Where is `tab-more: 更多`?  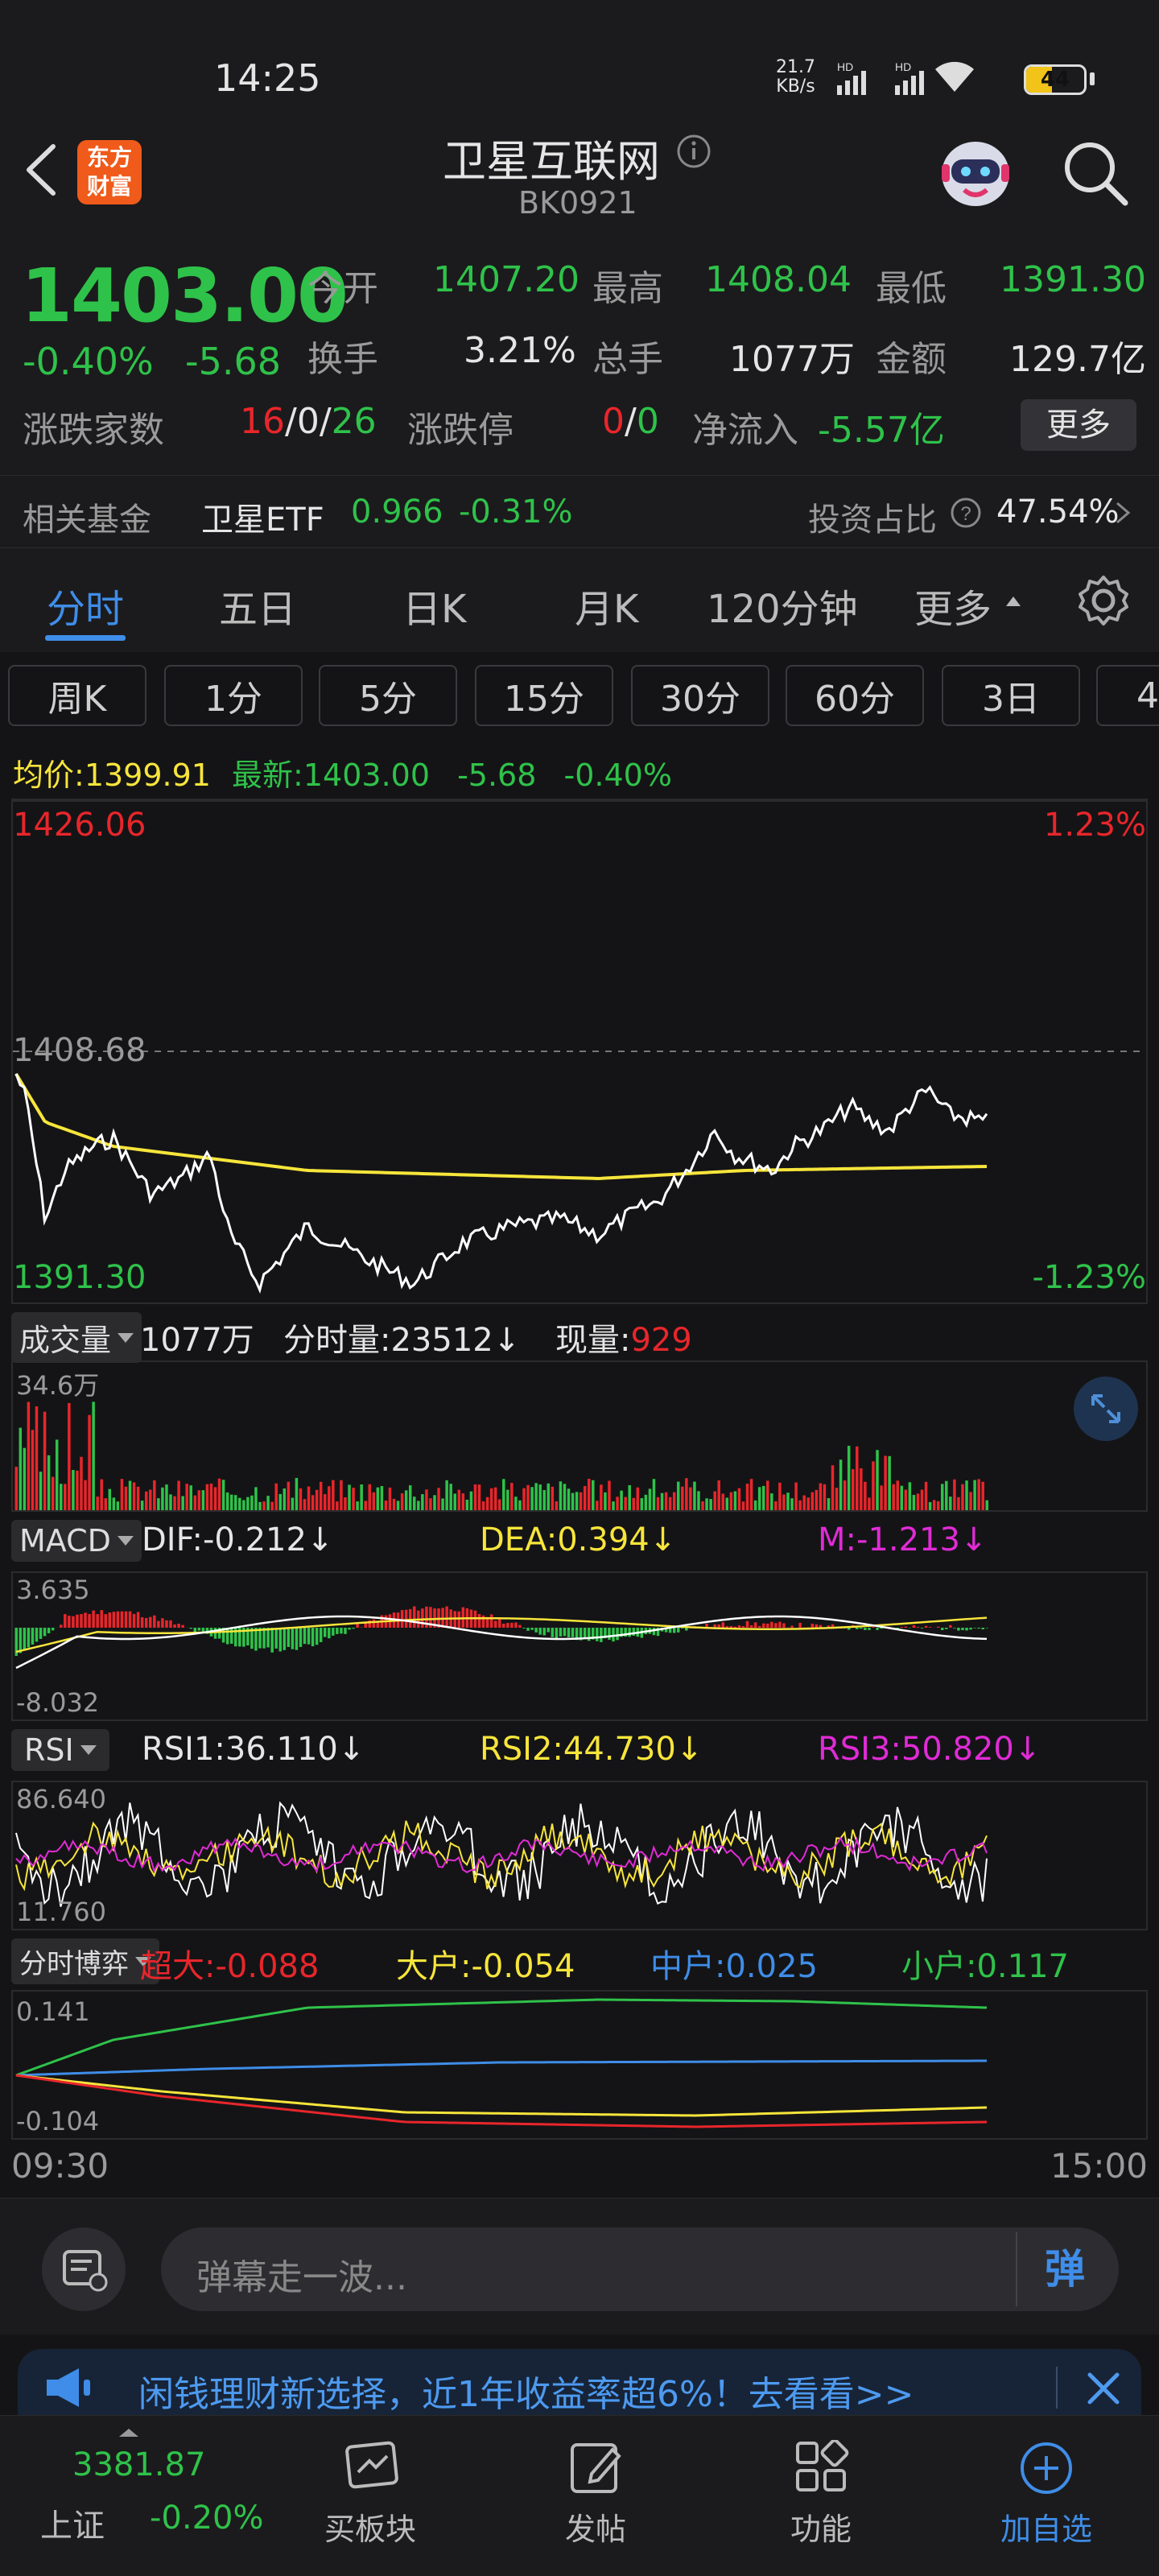
tab-more: 更多 is located at coordinates (953, 605).